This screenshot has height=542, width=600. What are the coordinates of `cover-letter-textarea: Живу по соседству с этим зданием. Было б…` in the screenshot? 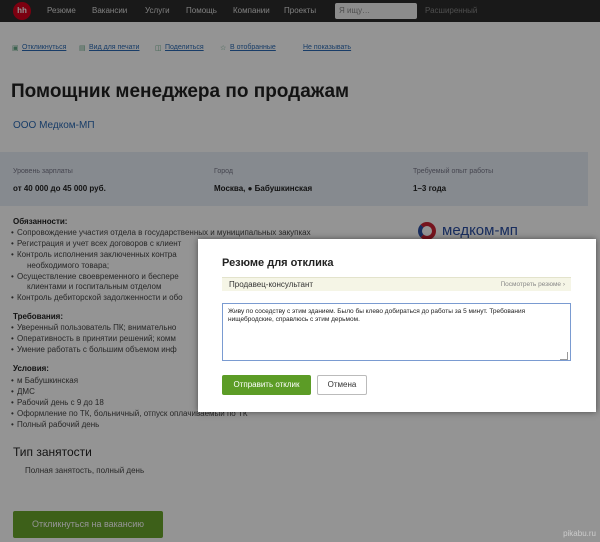 It's located at (396, 332).